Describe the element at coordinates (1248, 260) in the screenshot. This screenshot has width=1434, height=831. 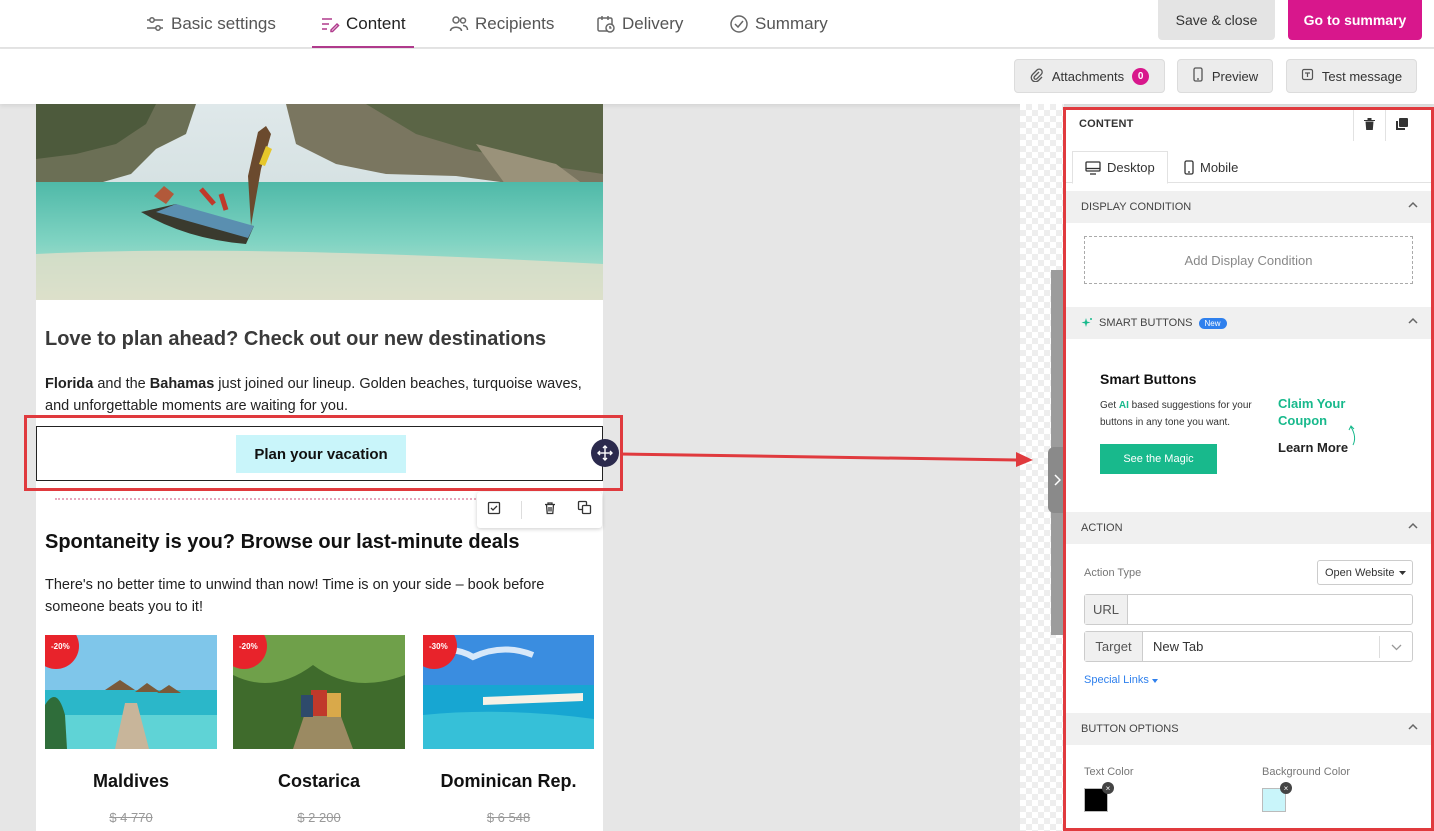
I see `add-display-condition-button: Add Display Condition` at that location.